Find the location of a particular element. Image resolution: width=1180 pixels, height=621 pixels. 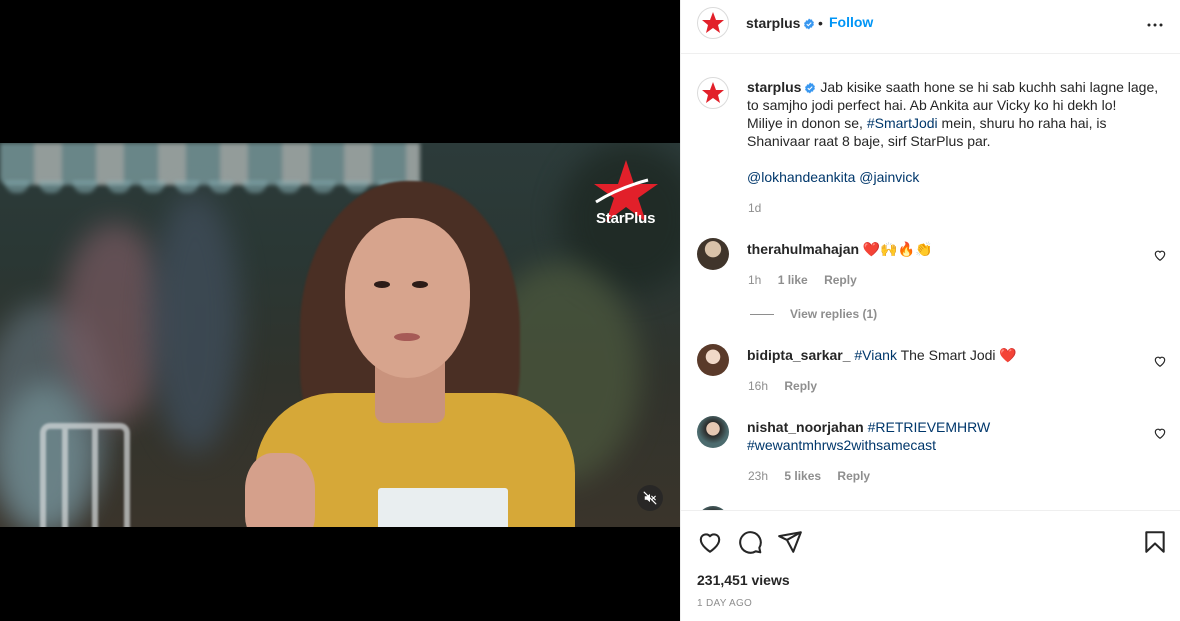

comment-likes-count: 1 like is located at coordinates (793, 280).